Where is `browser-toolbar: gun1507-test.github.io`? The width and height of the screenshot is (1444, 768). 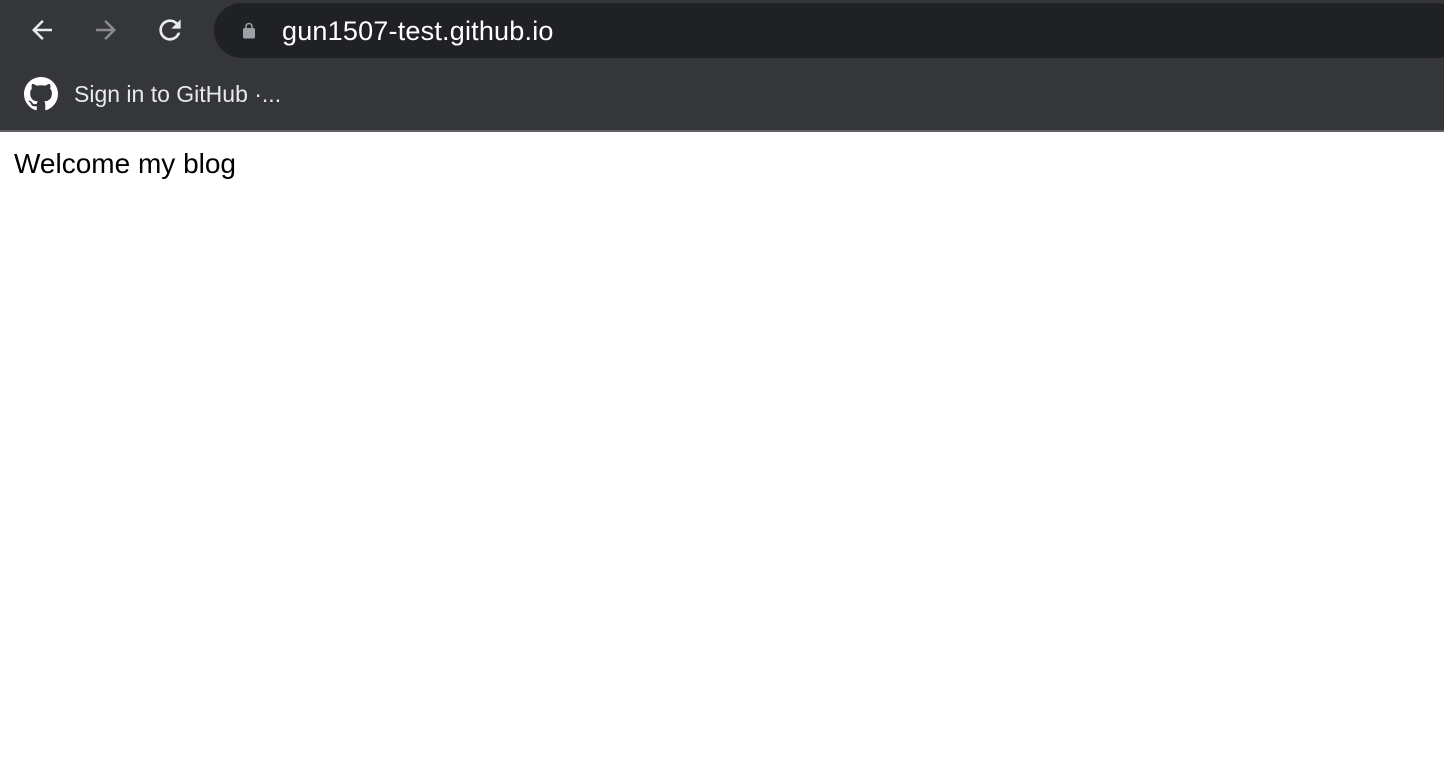
browser-toolbar: gun1507-test.github.io is located at coordinates (722, 30).